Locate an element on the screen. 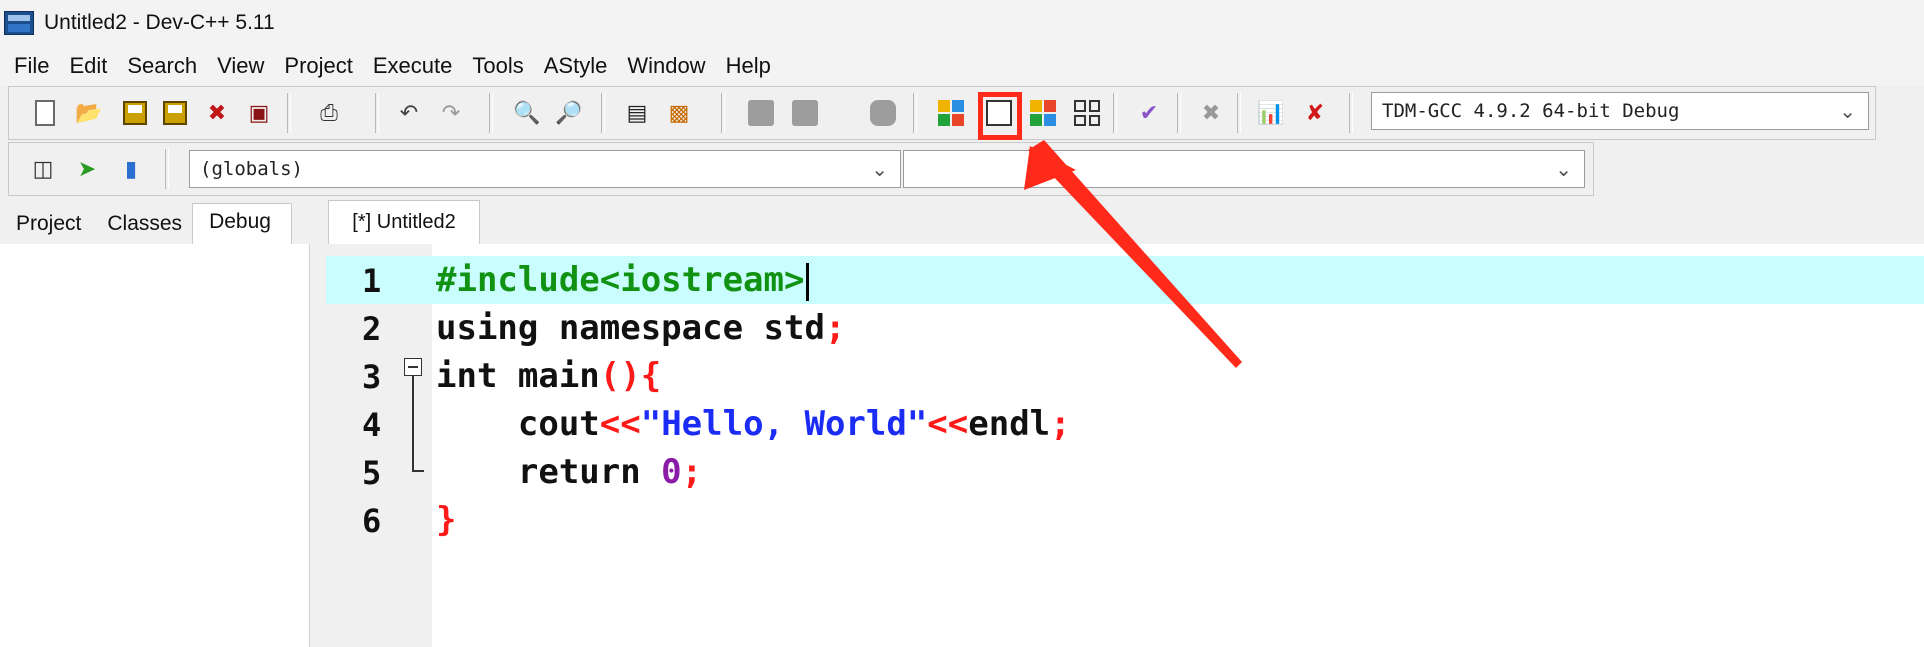  fold-toggle-icon is located at coordinates (413, 367).